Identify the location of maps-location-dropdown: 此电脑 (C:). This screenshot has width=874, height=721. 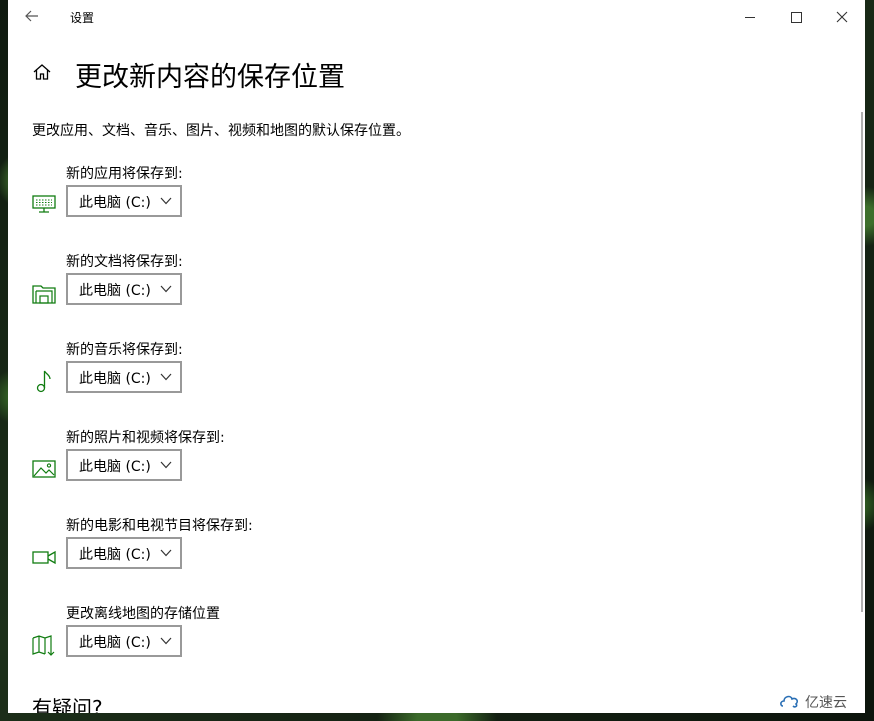
(124, 641).